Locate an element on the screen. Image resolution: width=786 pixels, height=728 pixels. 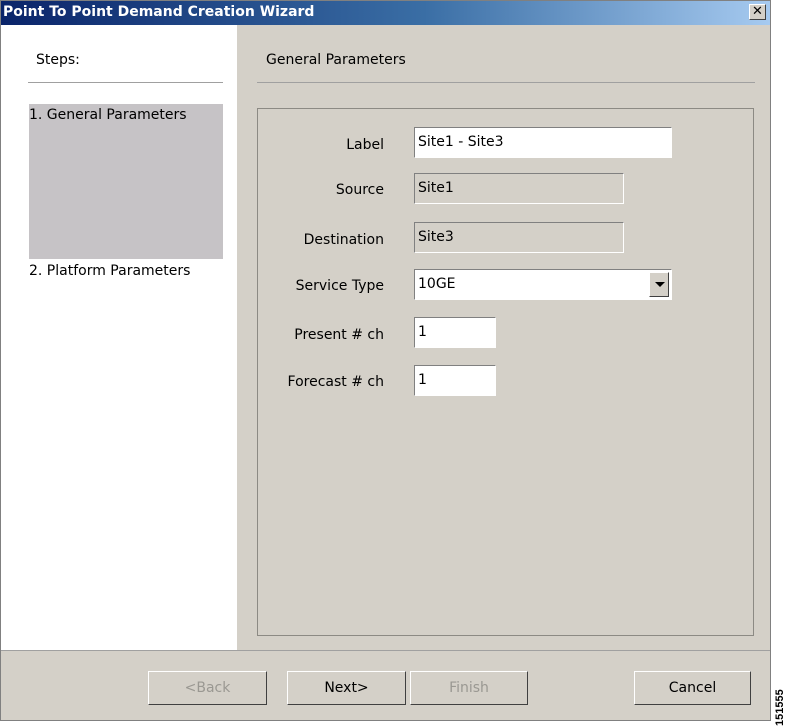
close-icon: ✕ is located at coordinates (757, 11).